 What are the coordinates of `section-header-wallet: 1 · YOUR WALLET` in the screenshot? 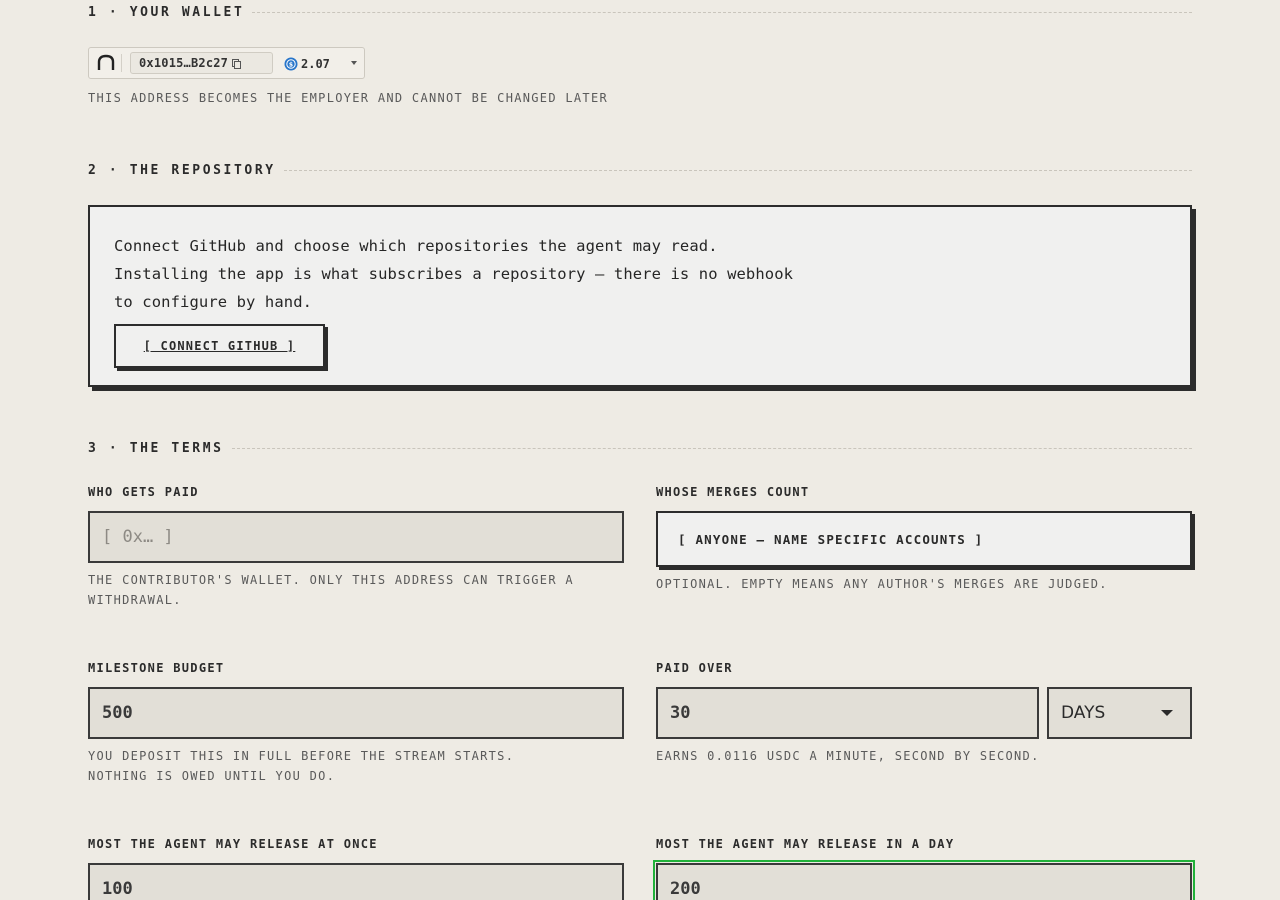 It's located at (640, 12).